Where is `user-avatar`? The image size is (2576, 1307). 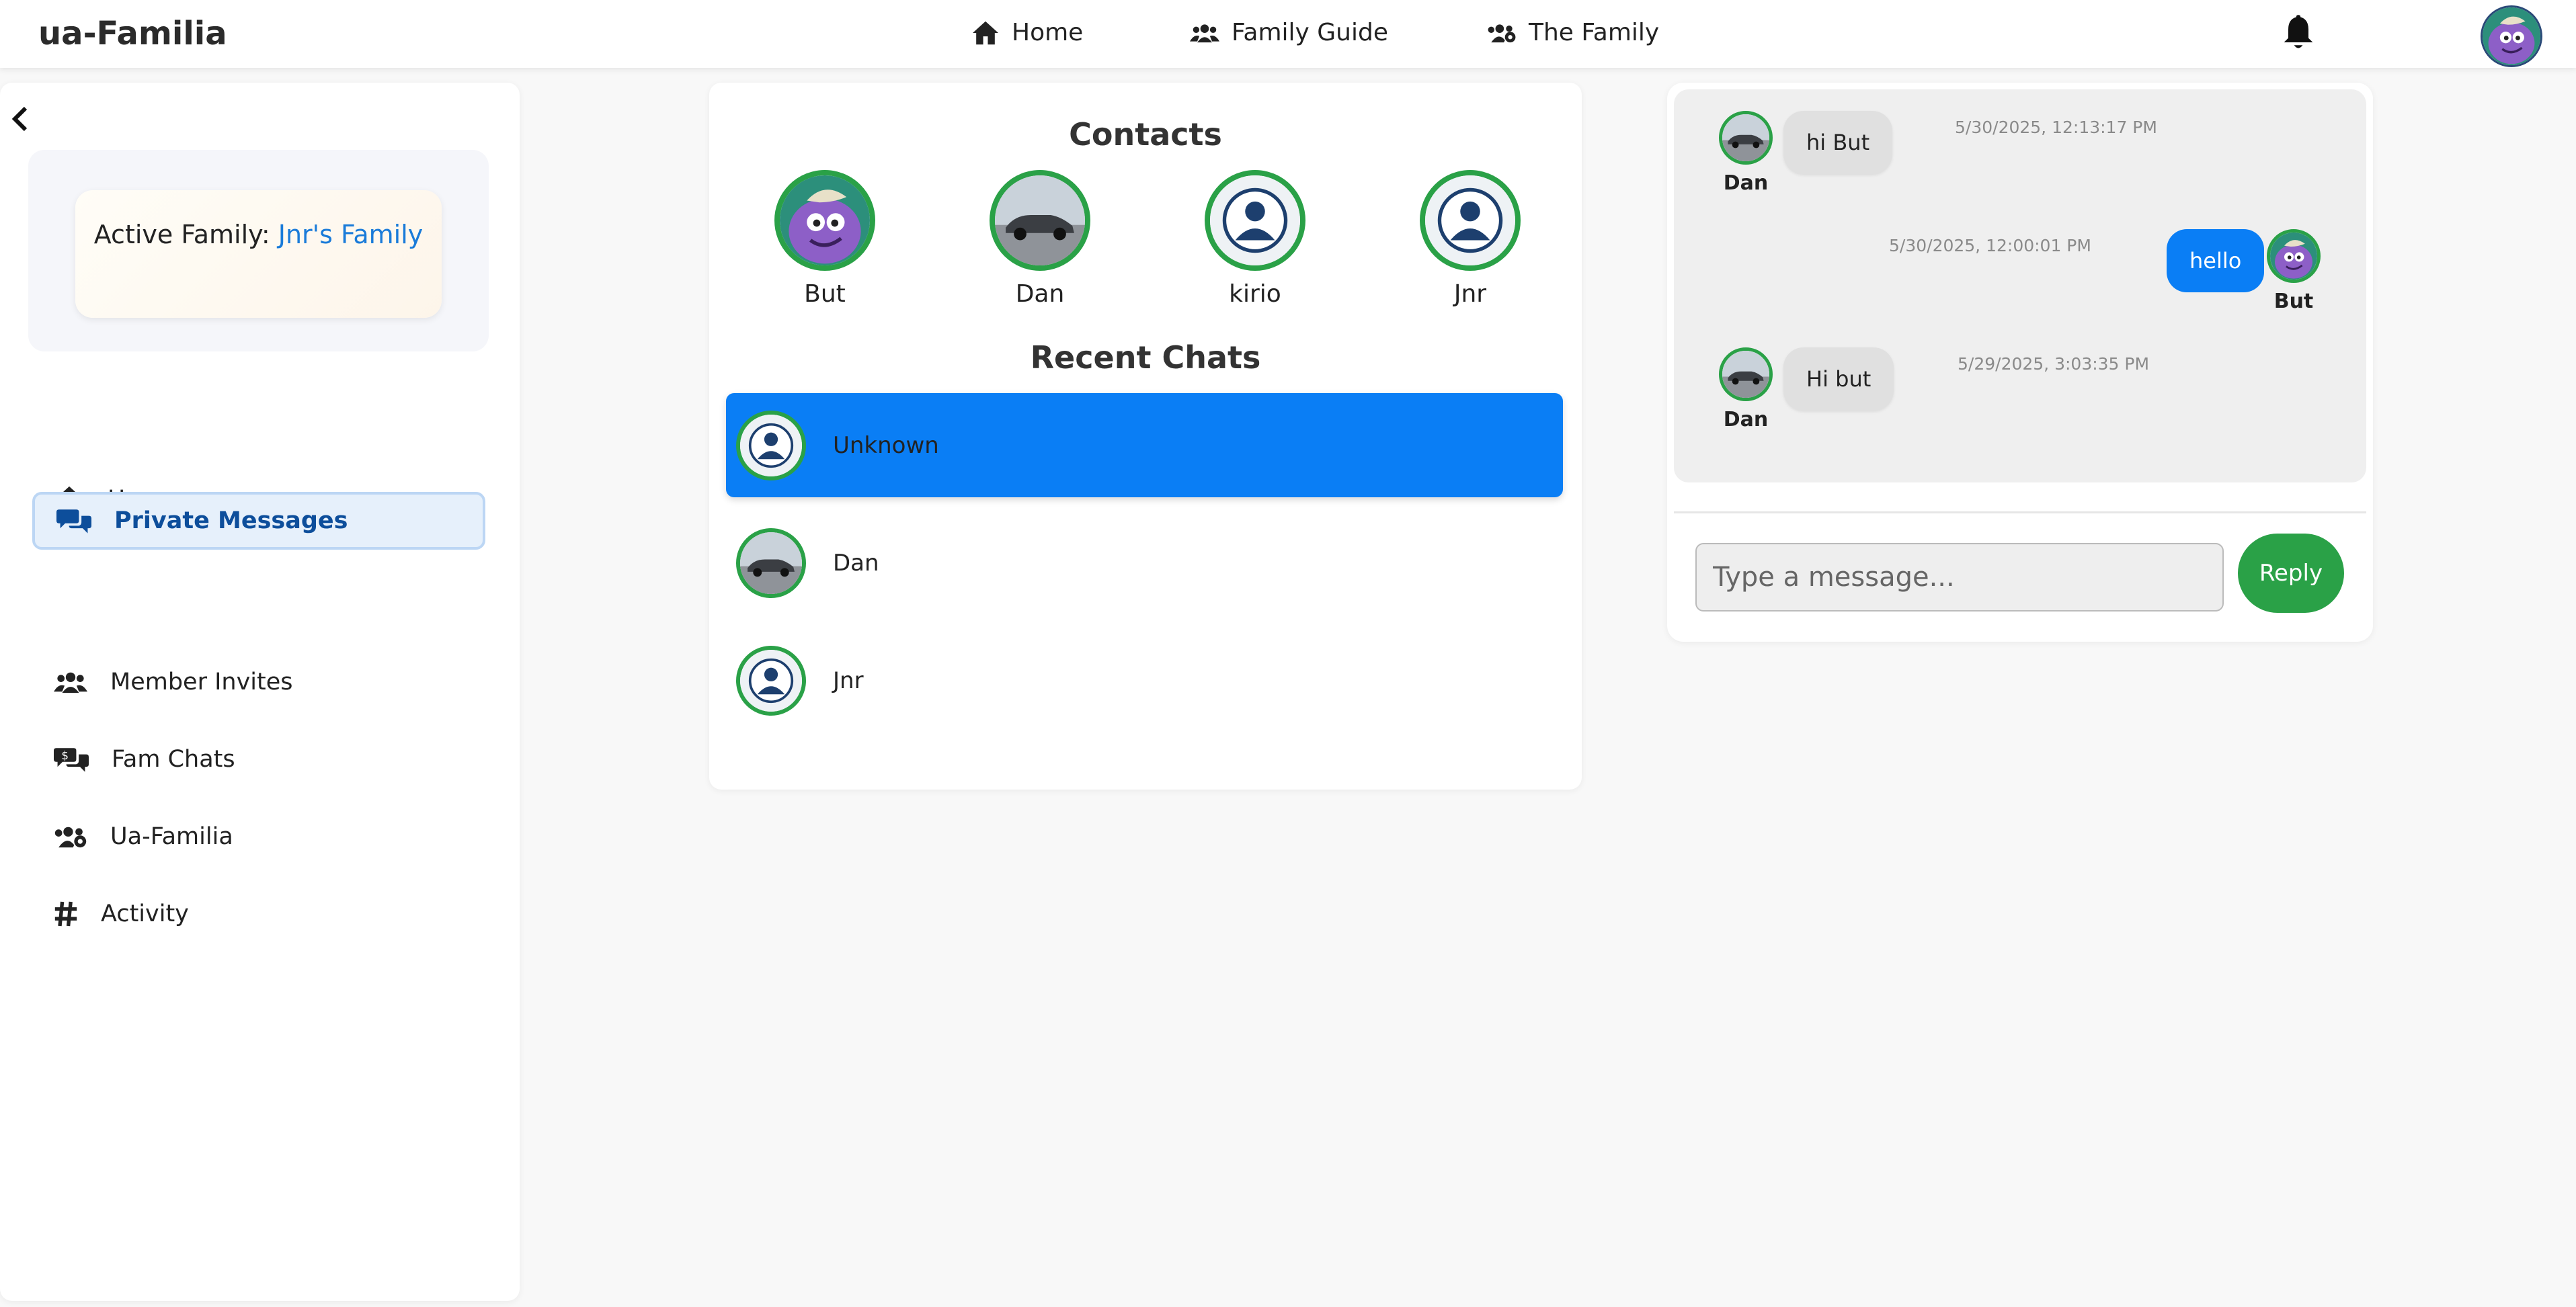
user-avatar is located at coordinates (2511, 36).